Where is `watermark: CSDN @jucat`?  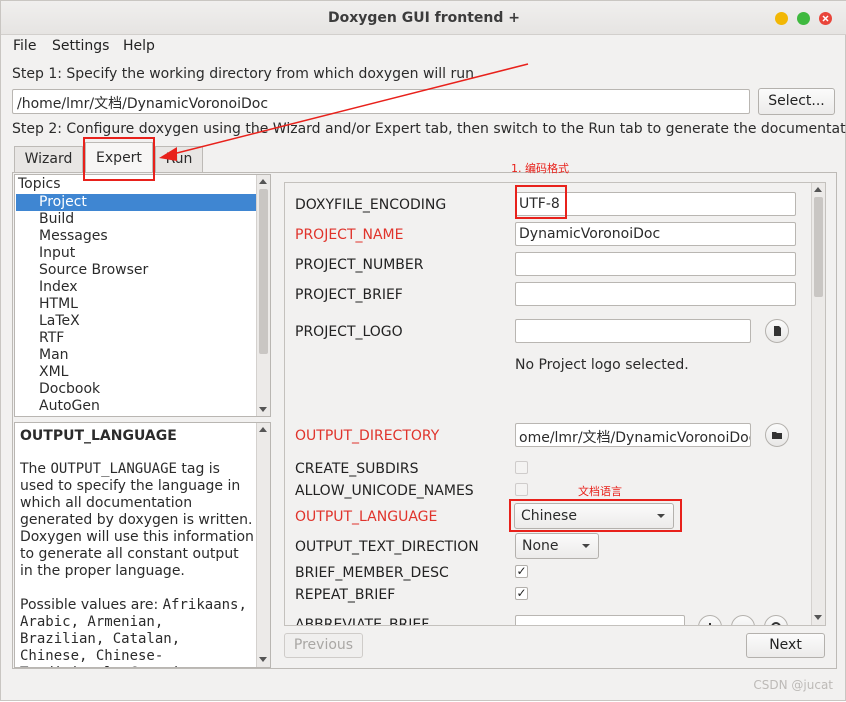 watermark: CSDN @jucat is located at coordinates (793, 685).